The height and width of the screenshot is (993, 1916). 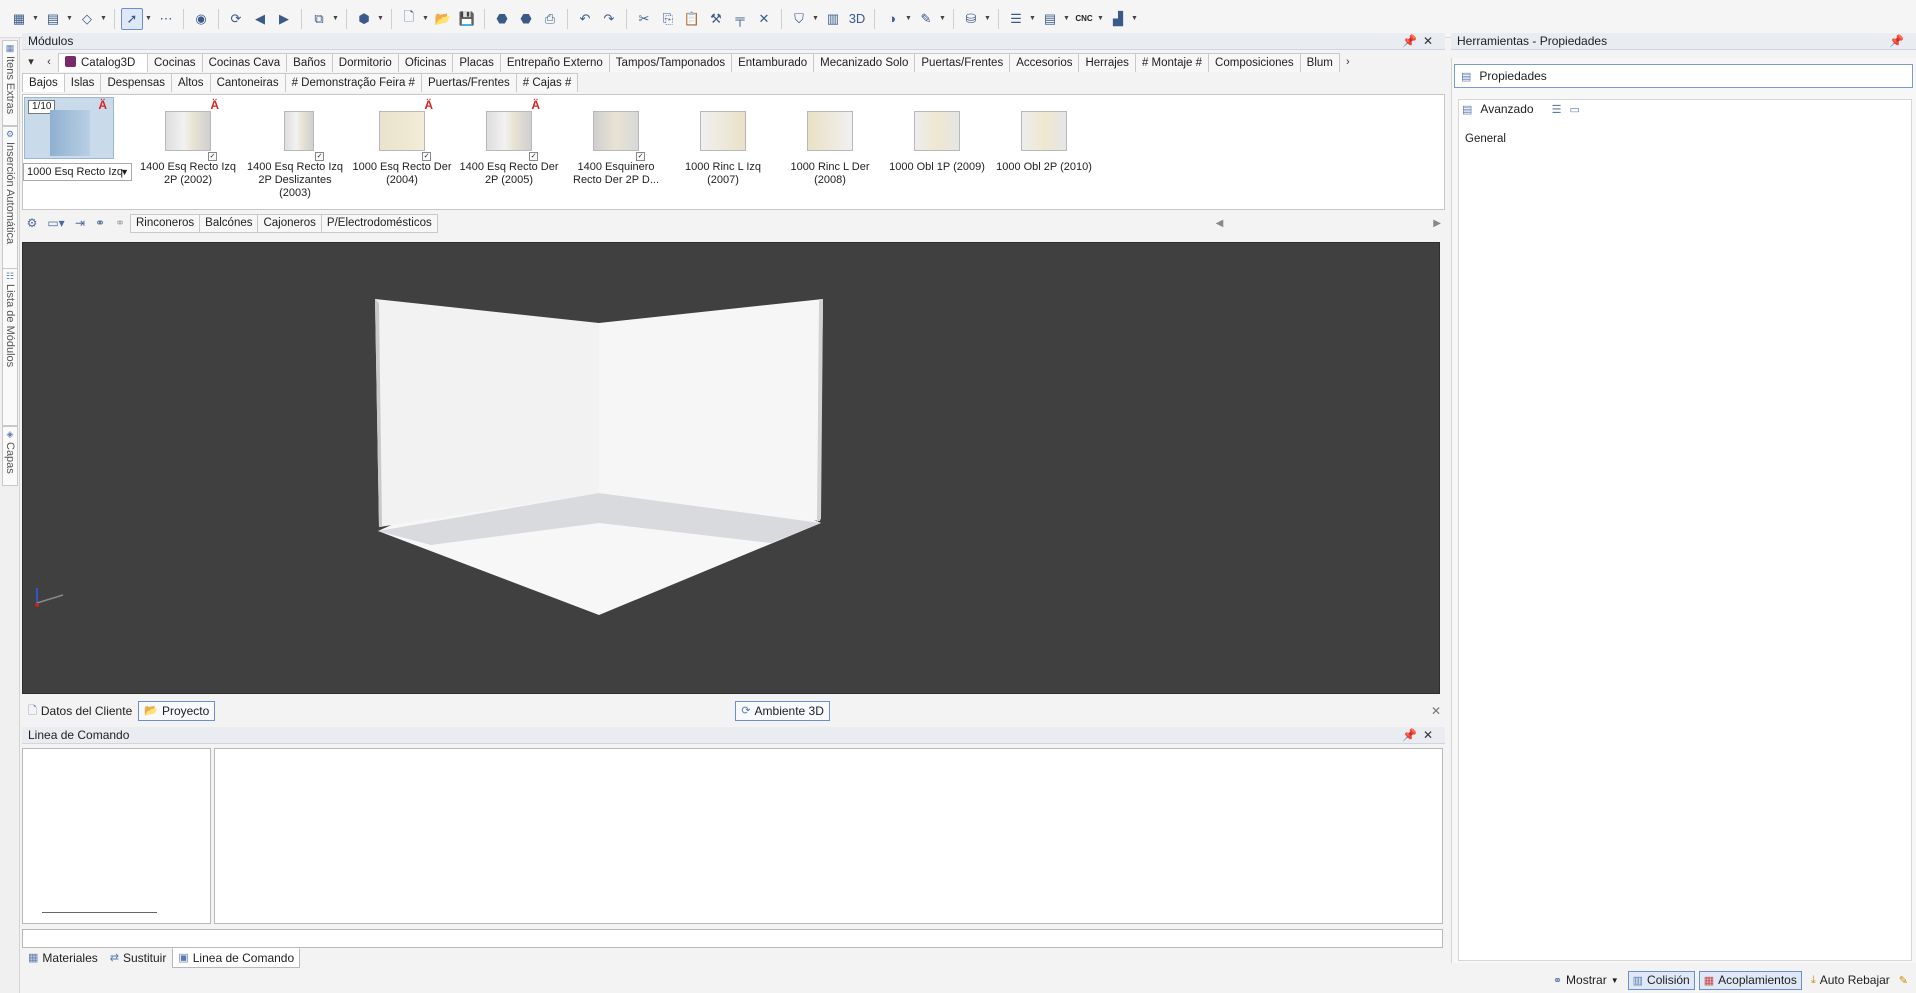 I want to click on new-file-icon: 🗋, so click(x=409, y=19).